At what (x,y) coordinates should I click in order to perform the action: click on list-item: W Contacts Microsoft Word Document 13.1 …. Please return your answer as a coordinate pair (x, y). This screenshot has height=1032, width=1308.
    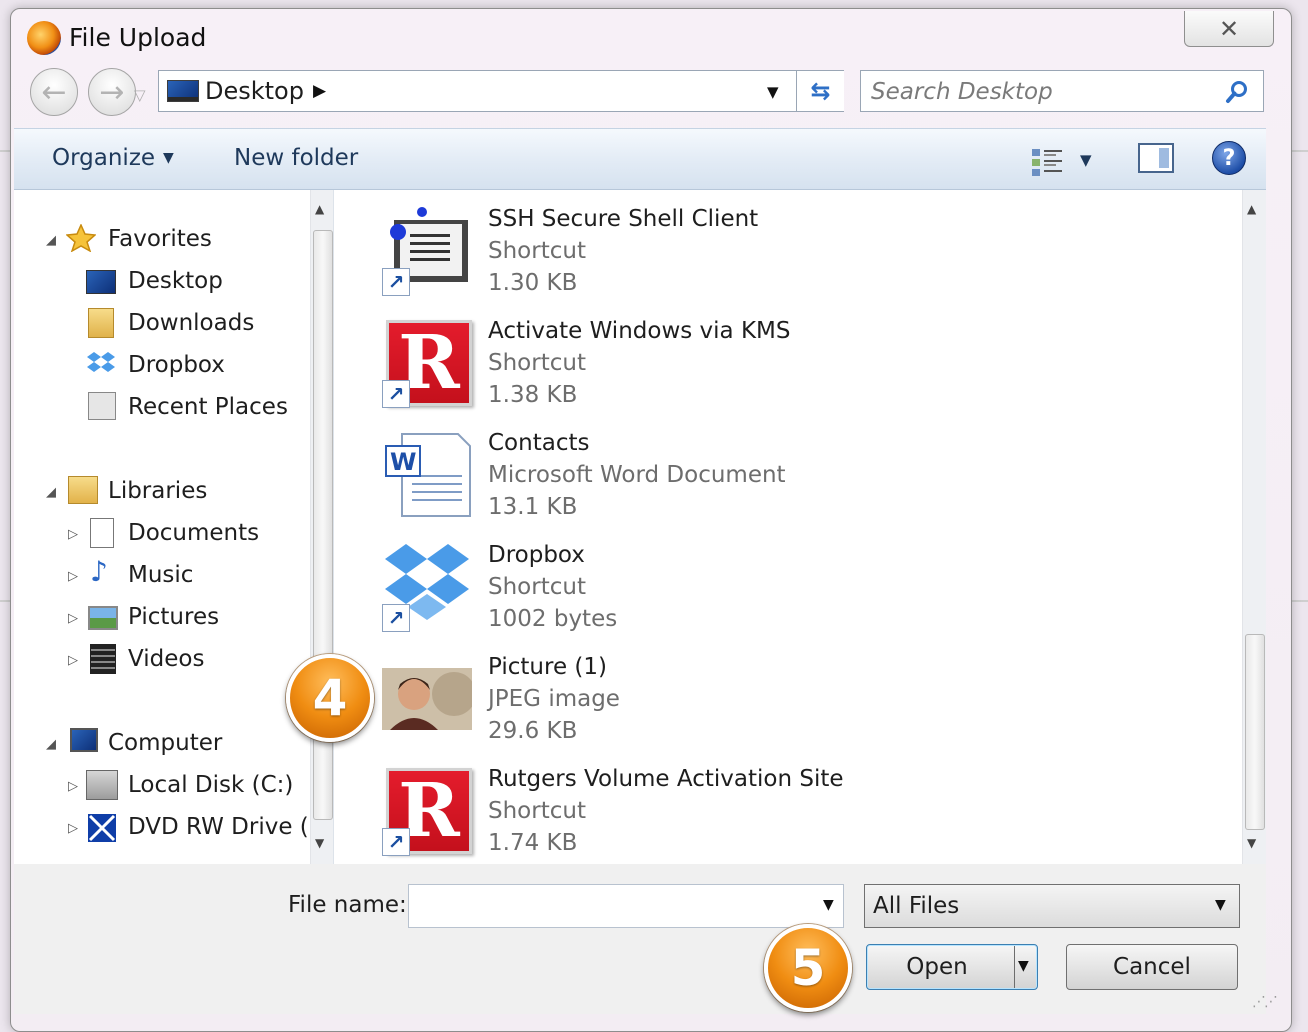
    Looking at the image, I should click on (774, 472).